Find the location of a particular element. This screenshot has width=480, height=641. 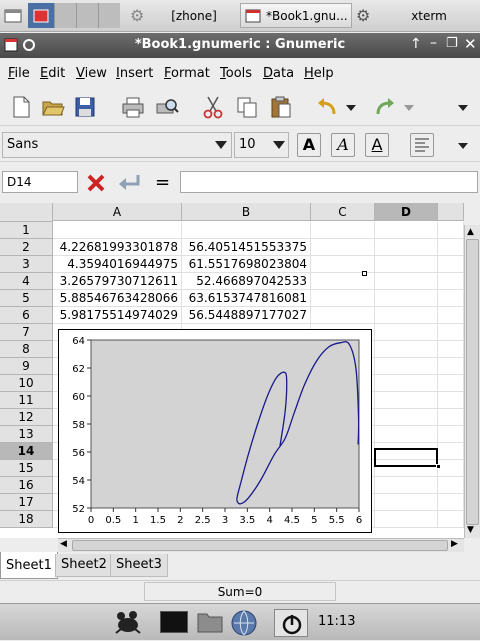

minimize-icon: – is located at coordinates (433, 43).